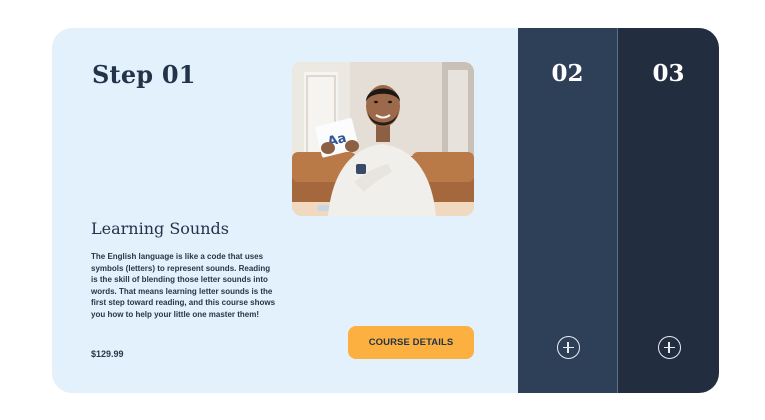  What do you see at coordinates (411, 342) in the screenshot?
I see `course-details-button: COURSE DETAILS` at bounding box center [411, 342].